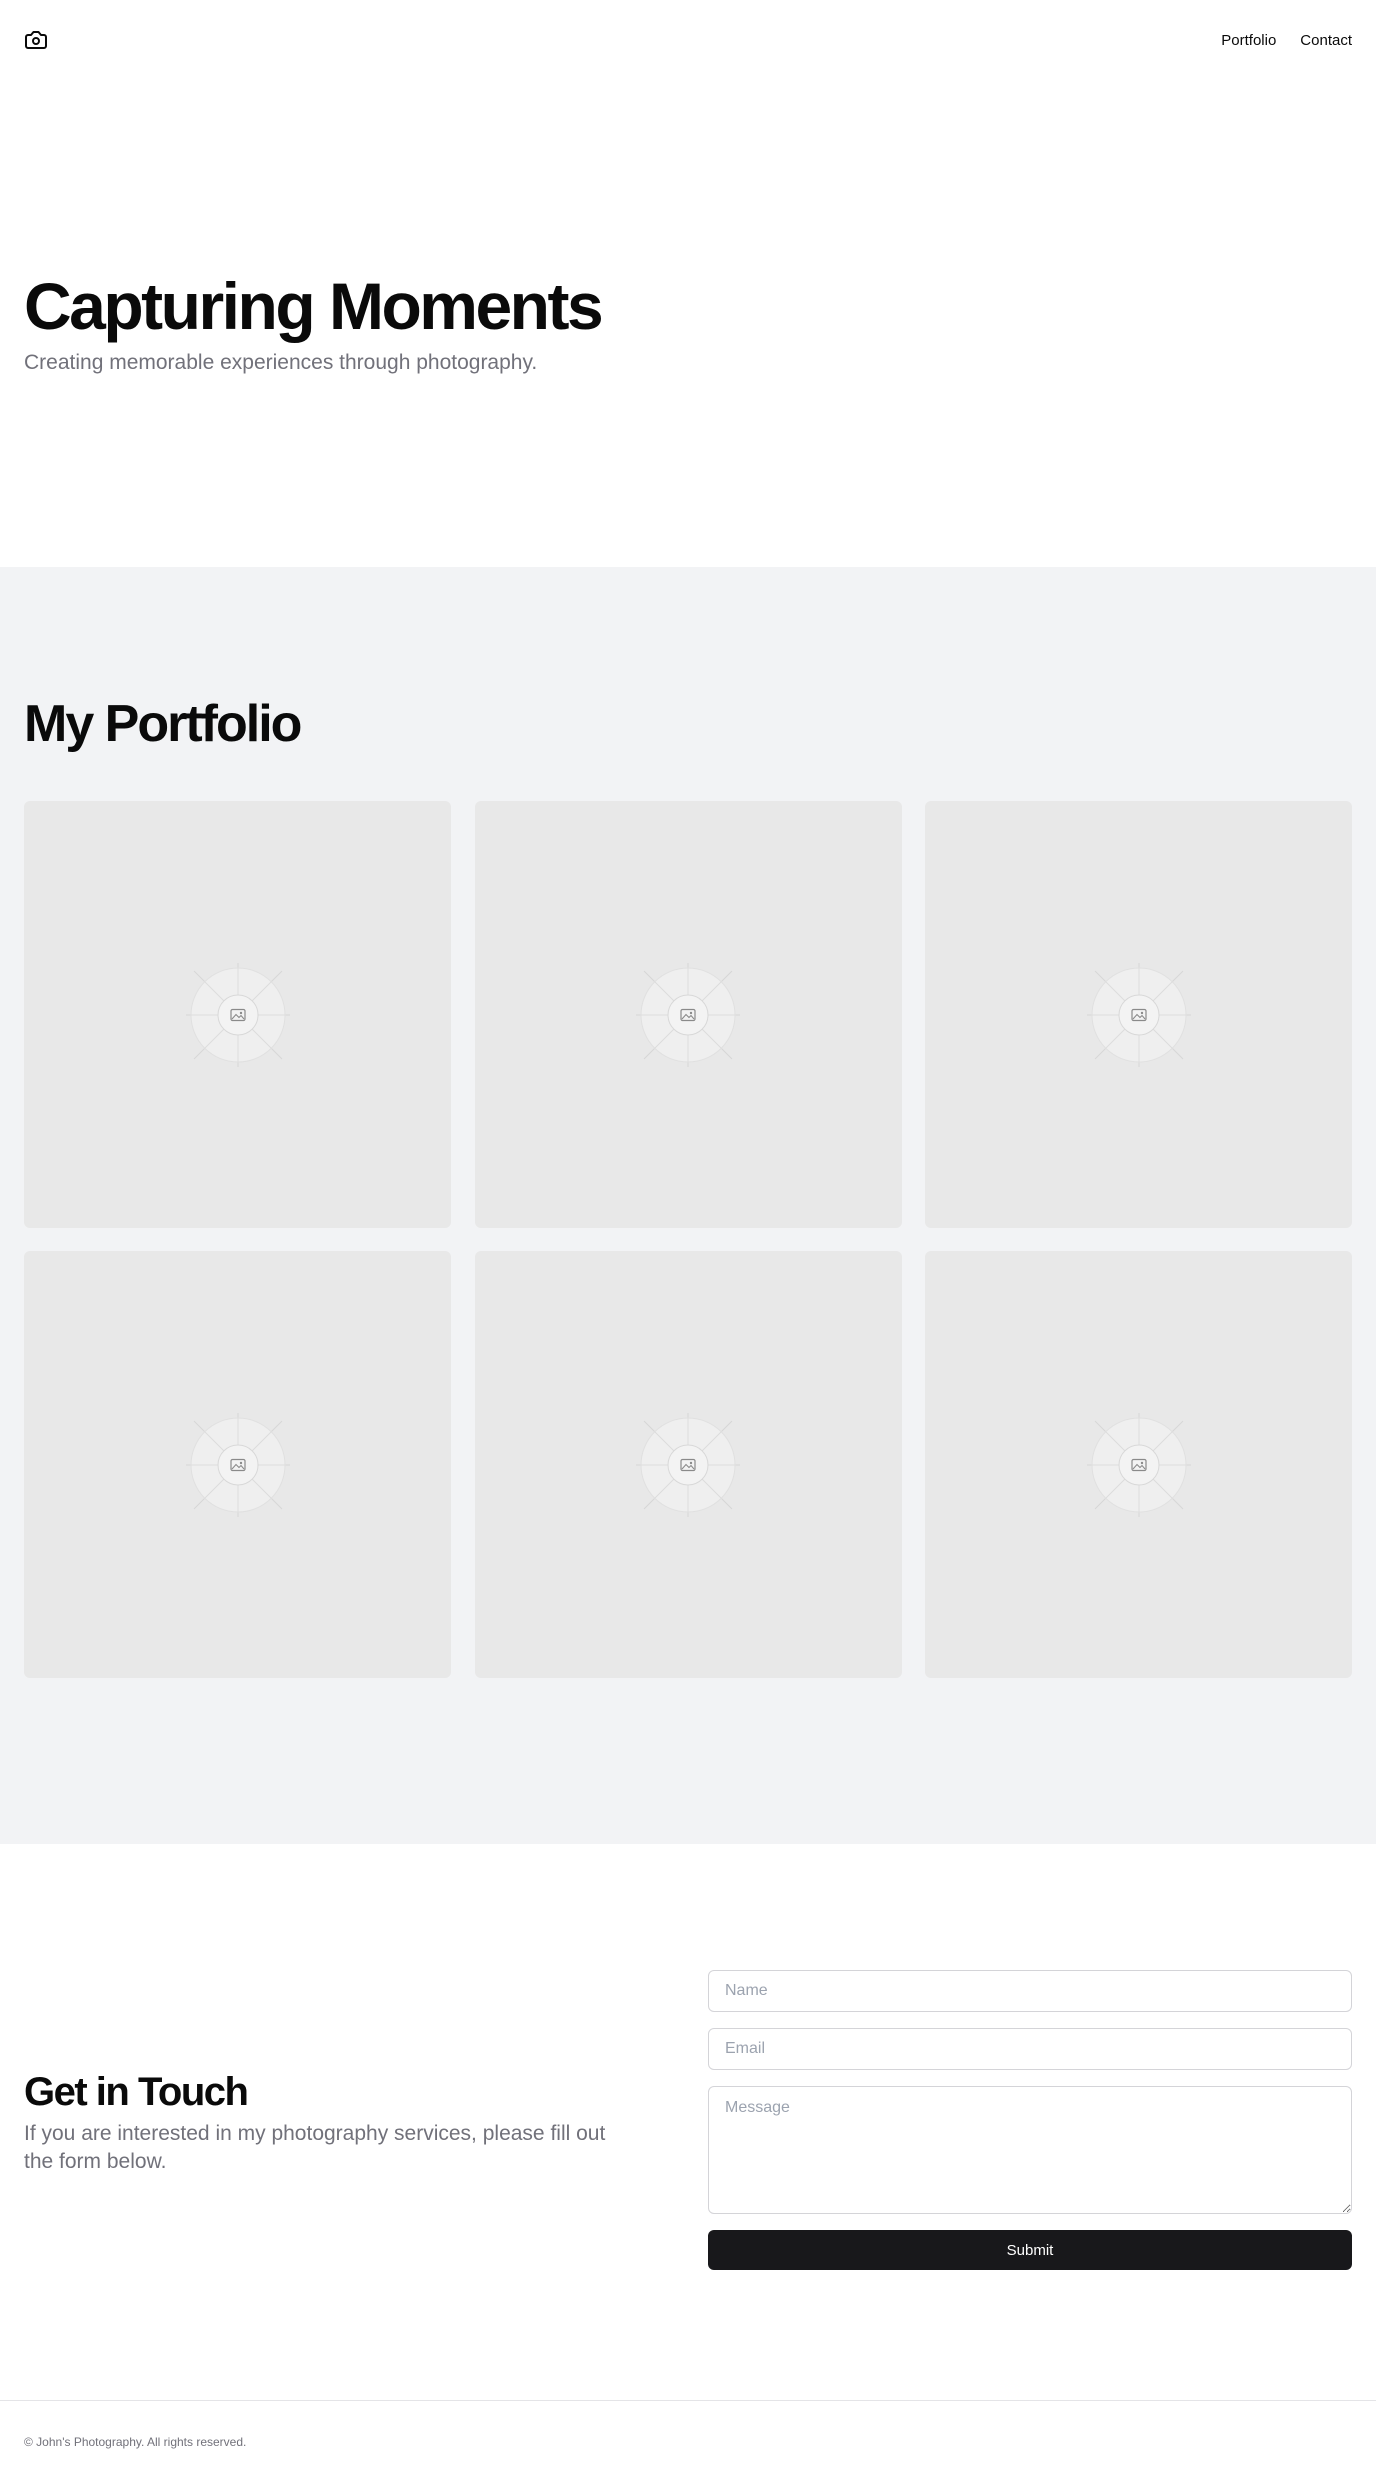 The height and width of the screenshot is (2481, 1376). Describe the element at coordinates (1030, 1991) in the screenshot. I see `name-input` at that location.